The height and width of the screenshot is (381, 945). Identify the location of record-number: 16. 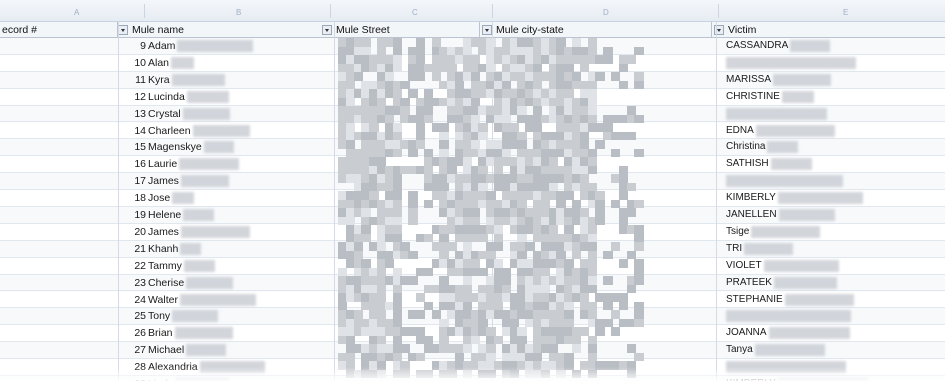
(140, 164).